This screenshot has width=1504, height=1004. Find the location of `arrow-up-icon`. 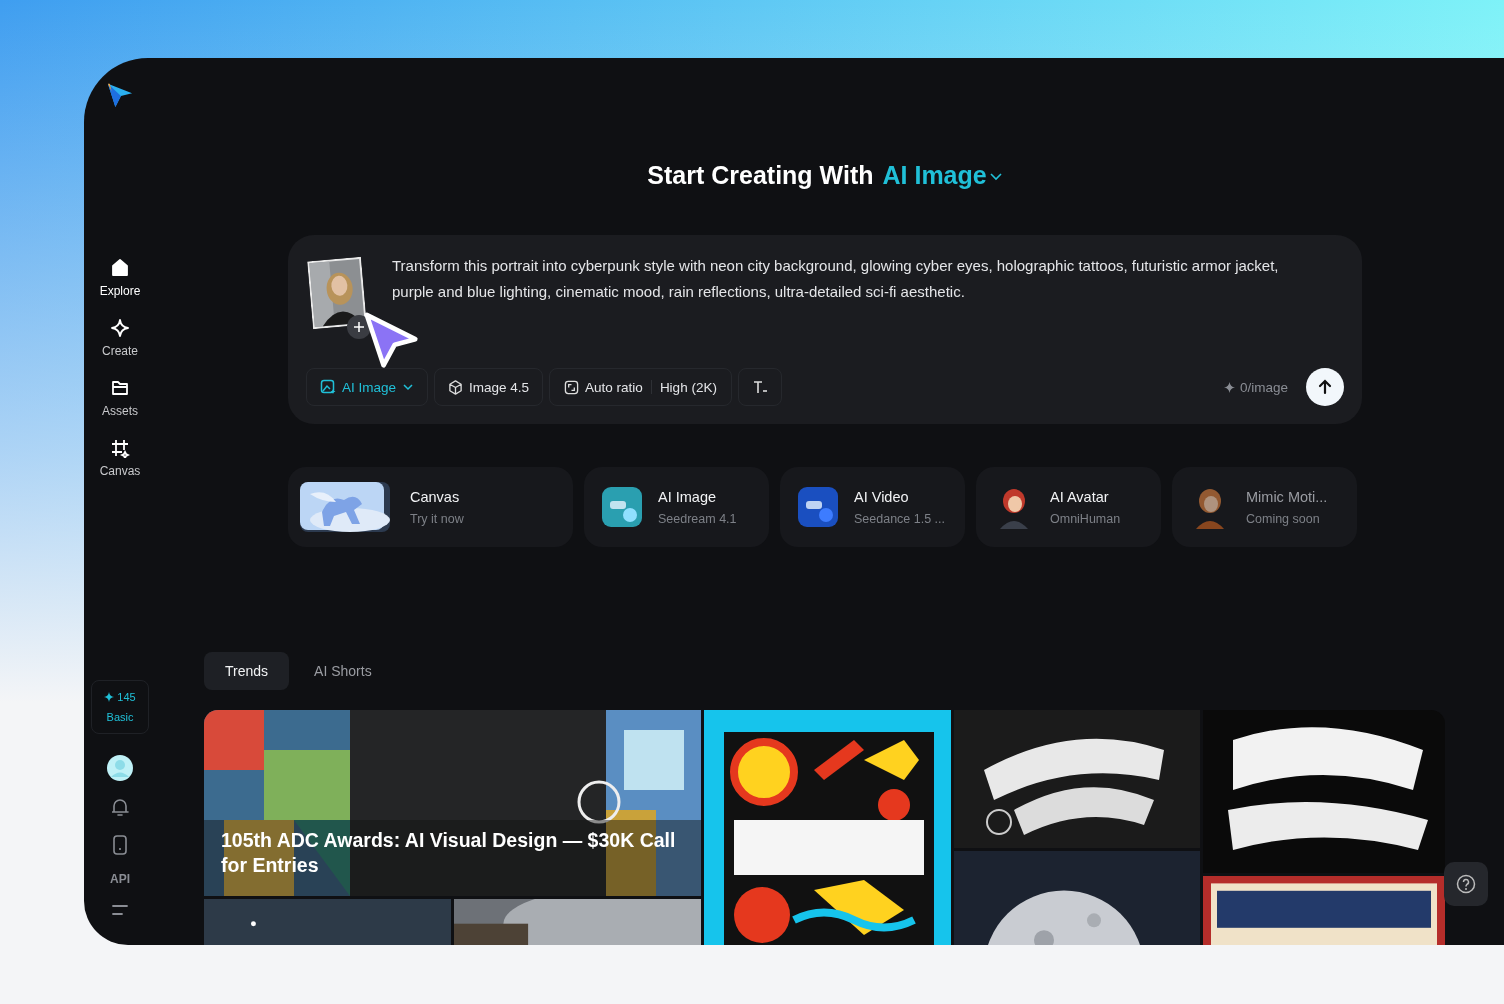

arrow-up-icon is located at coordinates (1325, 387).